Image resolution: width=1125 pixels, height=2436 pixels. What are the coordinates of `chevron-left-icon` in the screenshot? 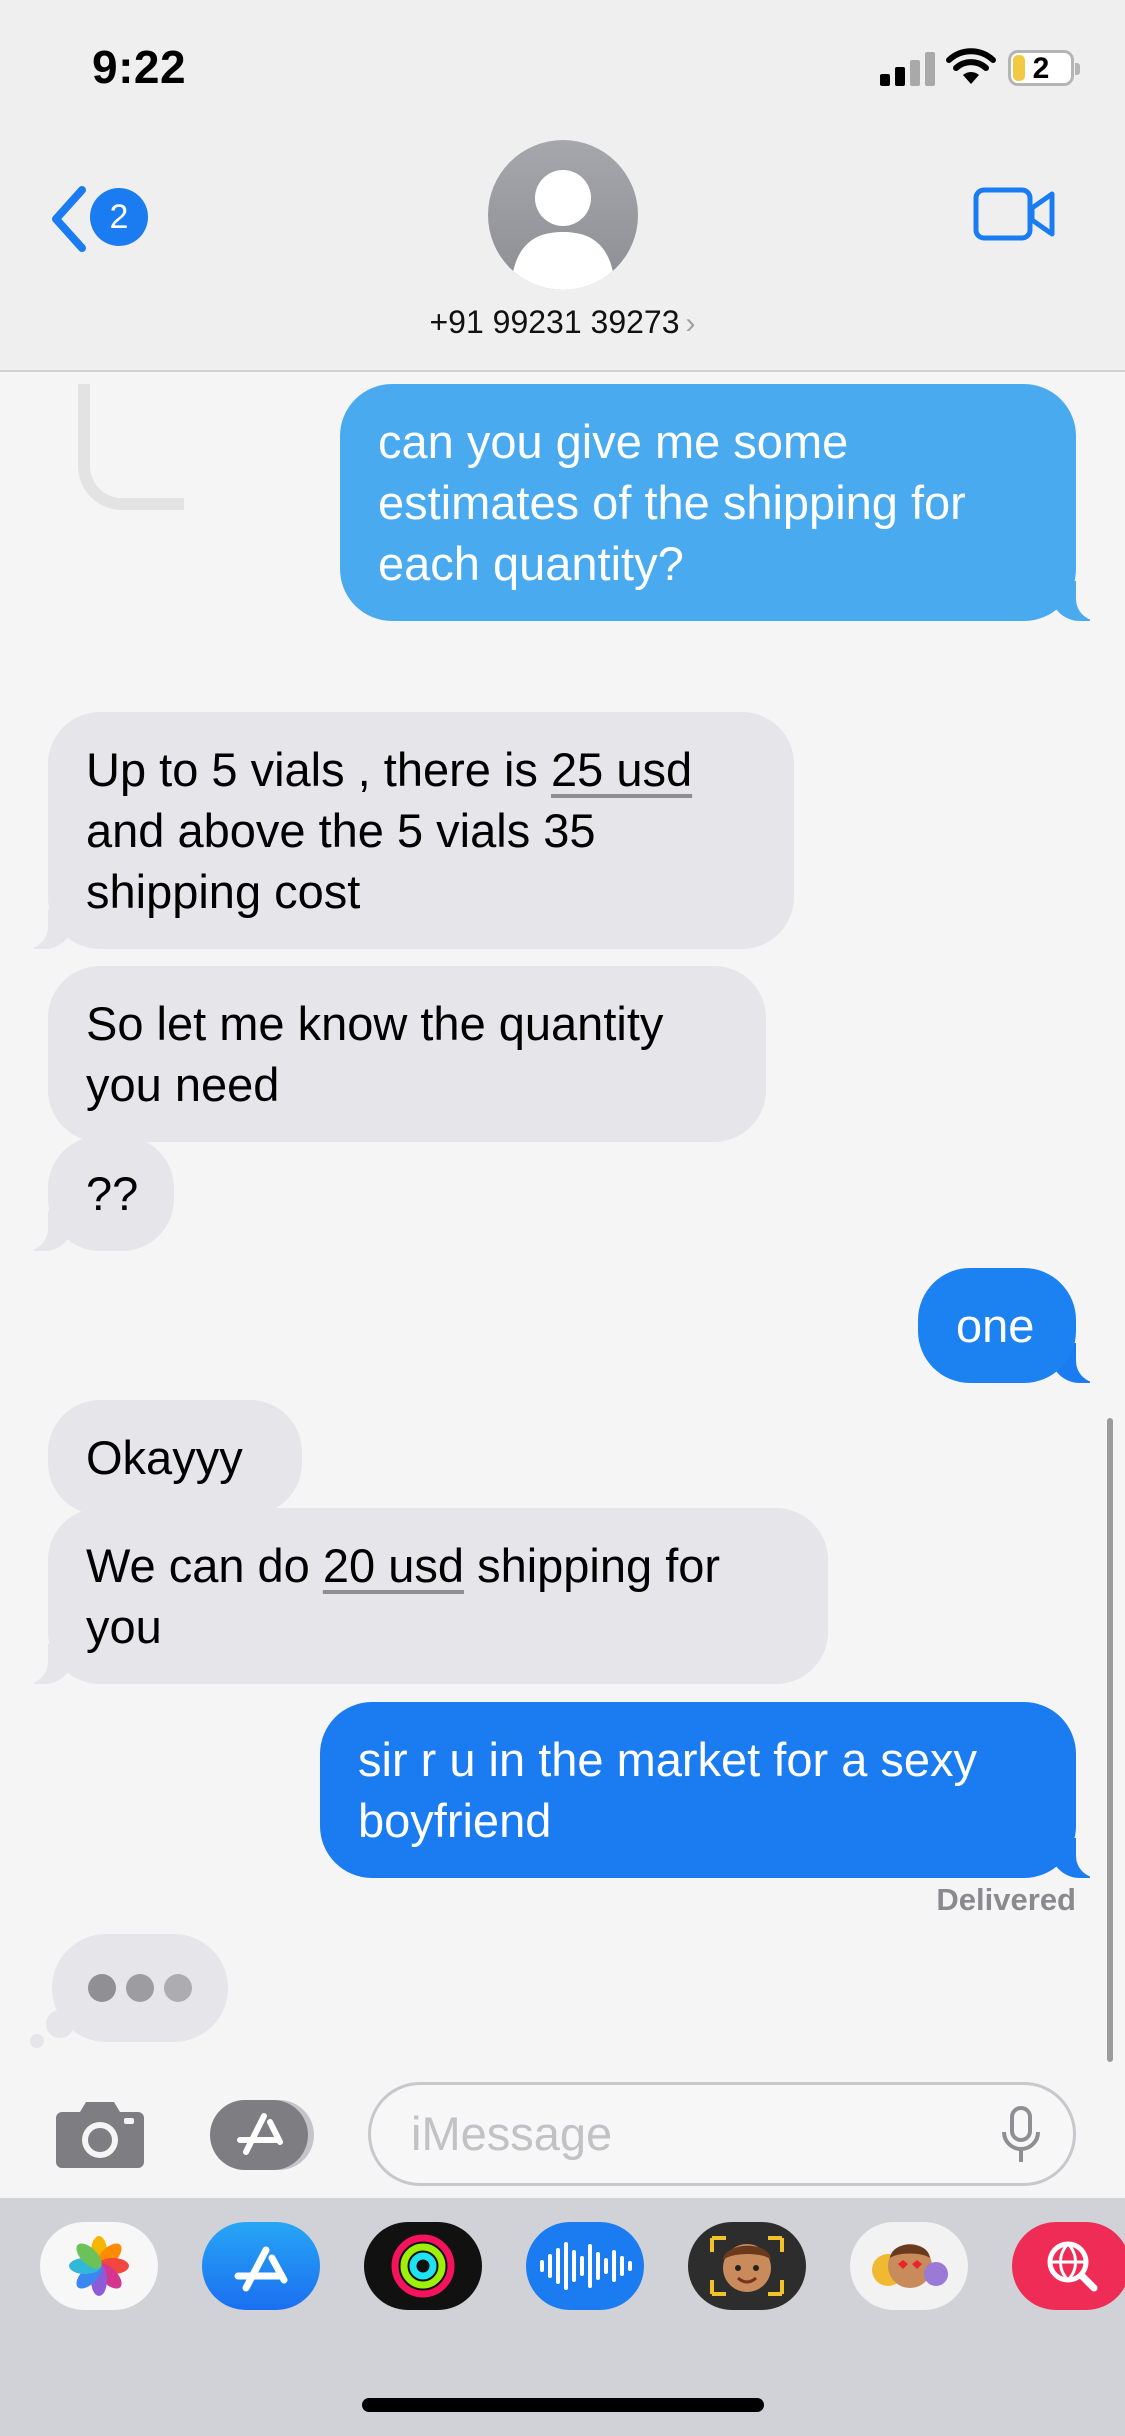 It's located at (69, 219).